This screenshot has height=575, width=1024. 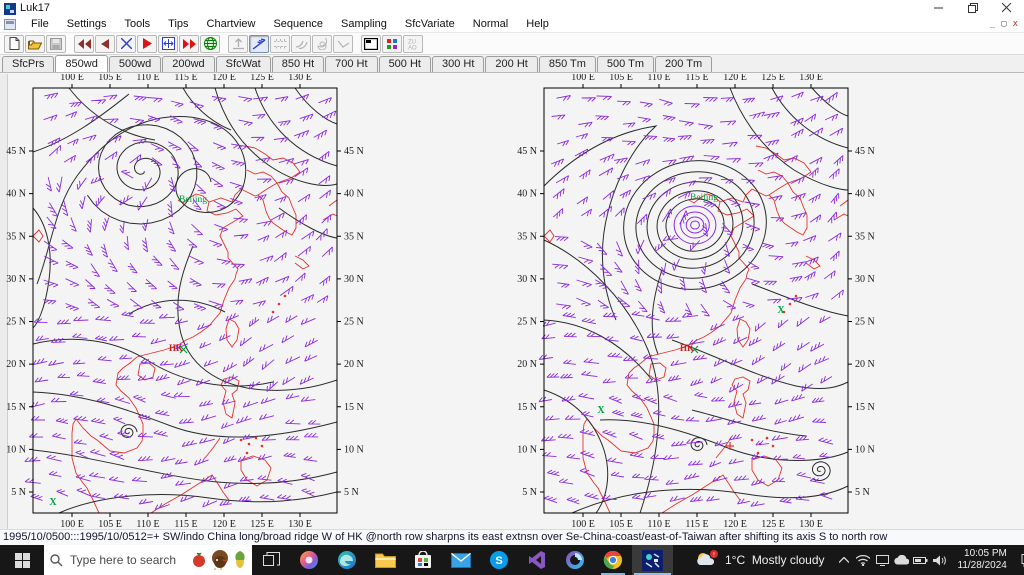 I want to click on svg-text: 45 N, so click(x=354, y=151).